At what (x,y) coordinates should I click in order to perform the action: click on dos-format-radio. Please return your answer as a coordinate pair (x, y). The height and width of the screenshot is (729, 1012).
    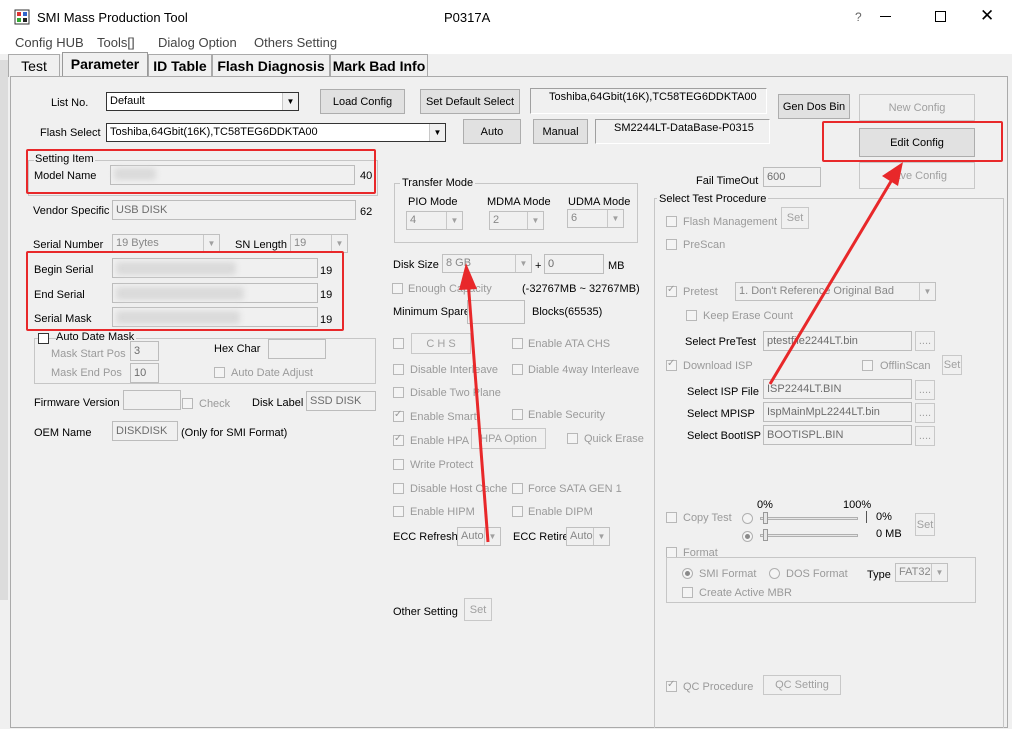
    Looking at the image, I should click on (774, 573).